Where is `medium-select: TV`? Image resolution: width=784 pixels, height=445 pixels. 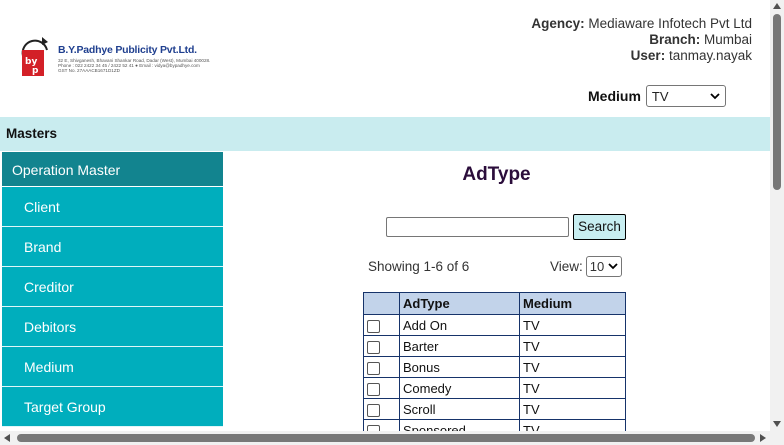 medium-select: TV is located at coordinates (685, 96).